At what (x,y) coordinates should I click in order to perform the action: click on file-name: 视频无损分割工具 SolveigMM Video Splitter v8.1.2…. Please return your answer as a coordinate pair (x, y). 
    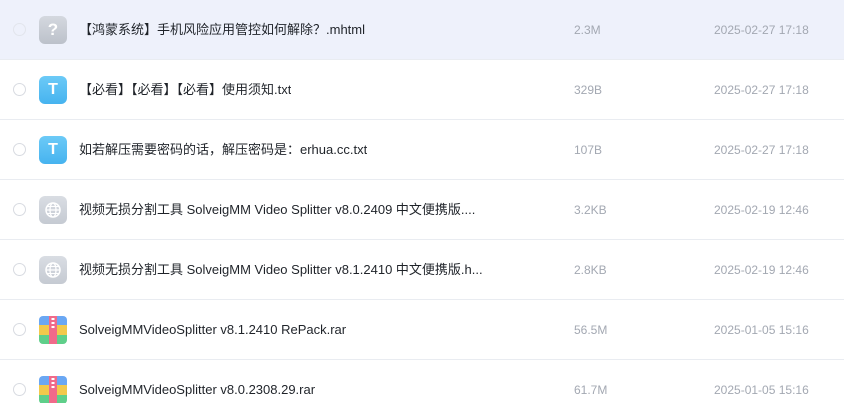
    Looking at the image, I should click on (281, 270).